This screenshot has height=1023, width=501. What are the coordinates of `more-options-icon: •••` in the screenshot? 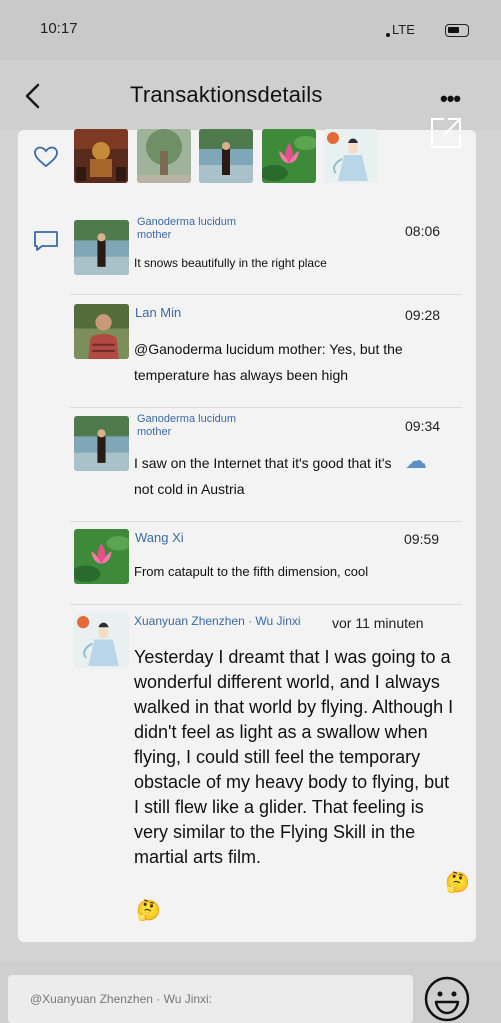 It's located at (450, 99).